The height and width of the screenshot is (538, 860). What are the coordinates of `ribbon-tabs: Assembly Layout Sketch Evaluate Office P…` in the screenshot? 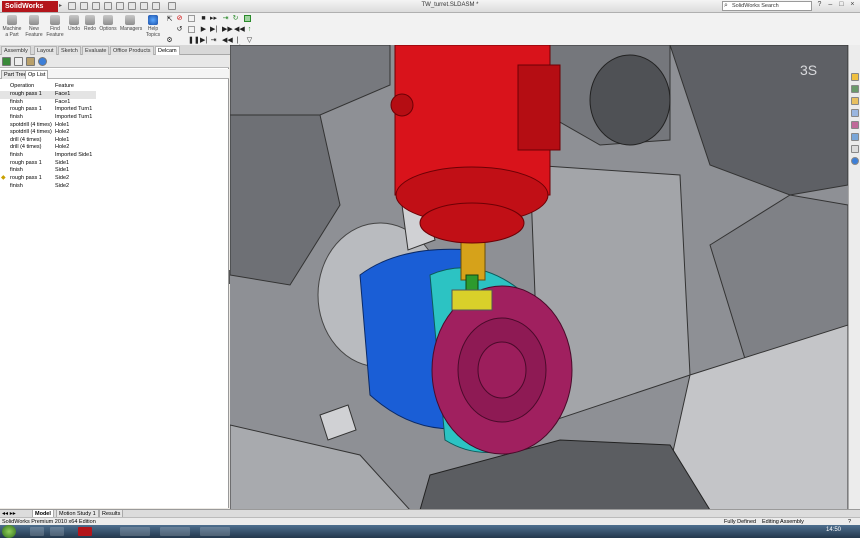 It's located at (115, 50).